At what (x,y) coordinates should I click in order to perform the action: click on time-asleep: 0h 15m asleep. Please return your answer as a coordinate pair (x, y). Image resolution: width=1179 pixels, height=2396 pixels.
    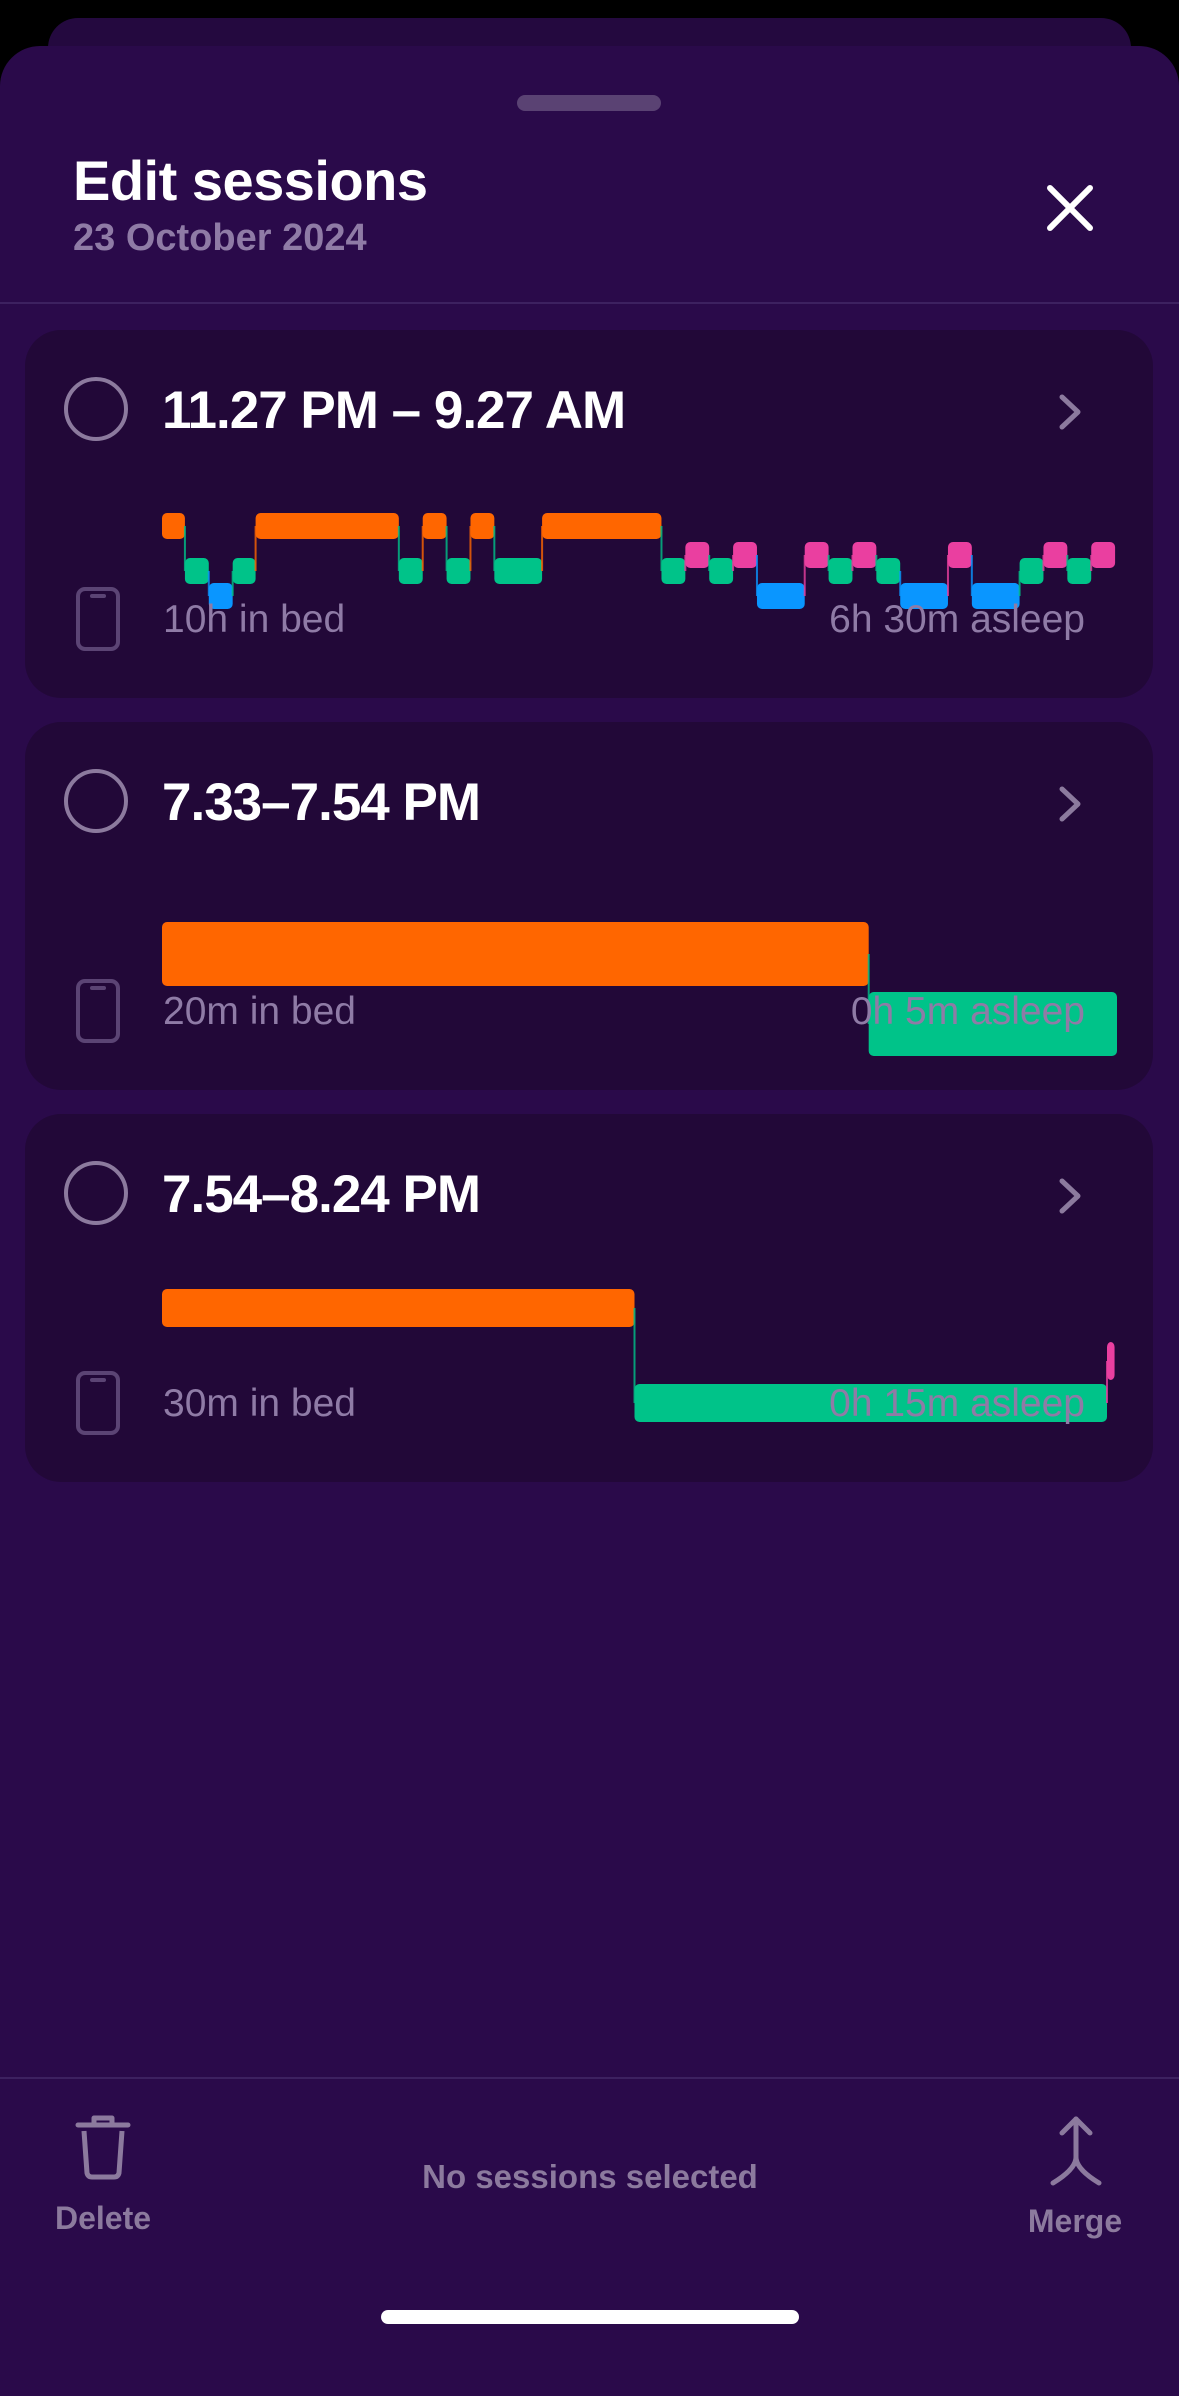
    Looking at the image, I should click on (957, 1403).